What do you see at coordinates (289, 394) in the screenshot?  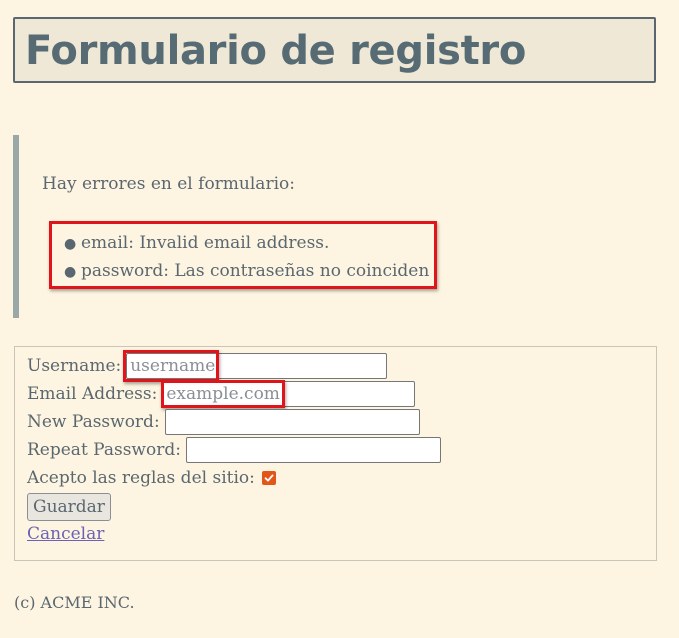 I see `email-field: example.com` at bounding box center [289, 394].